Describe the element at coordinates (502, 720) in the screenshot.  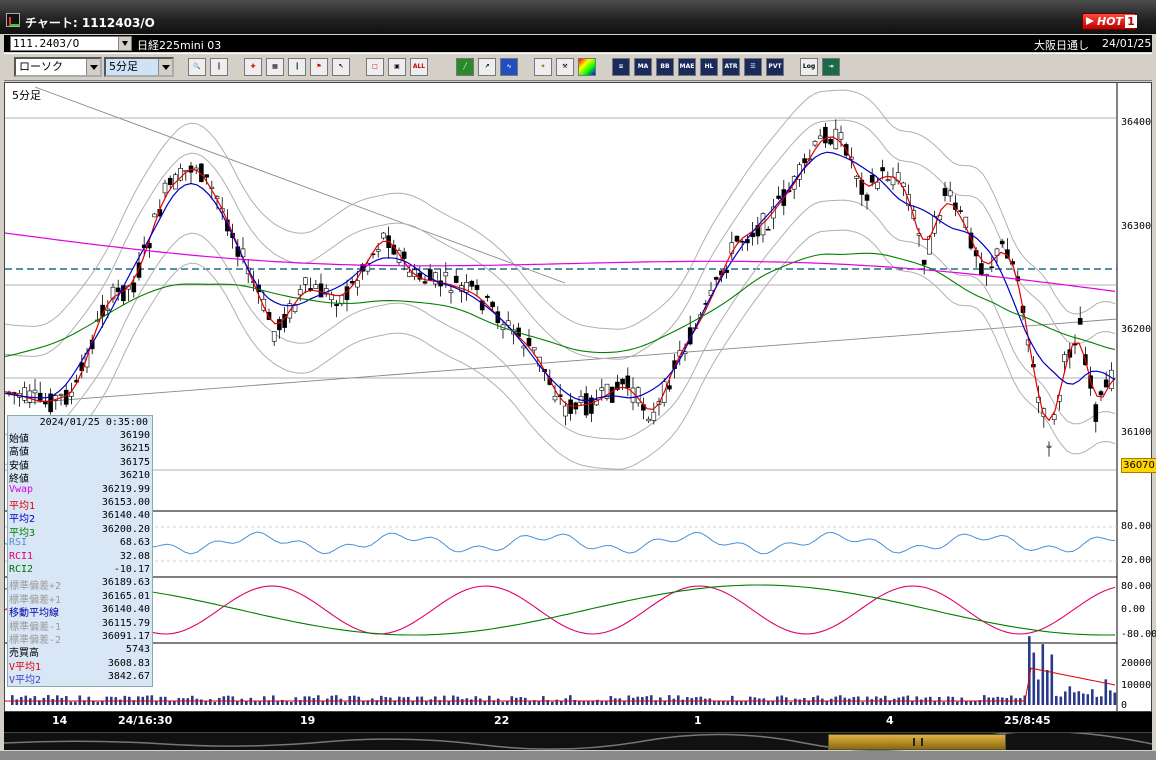
I see `time-axis-label: 22` at that location.